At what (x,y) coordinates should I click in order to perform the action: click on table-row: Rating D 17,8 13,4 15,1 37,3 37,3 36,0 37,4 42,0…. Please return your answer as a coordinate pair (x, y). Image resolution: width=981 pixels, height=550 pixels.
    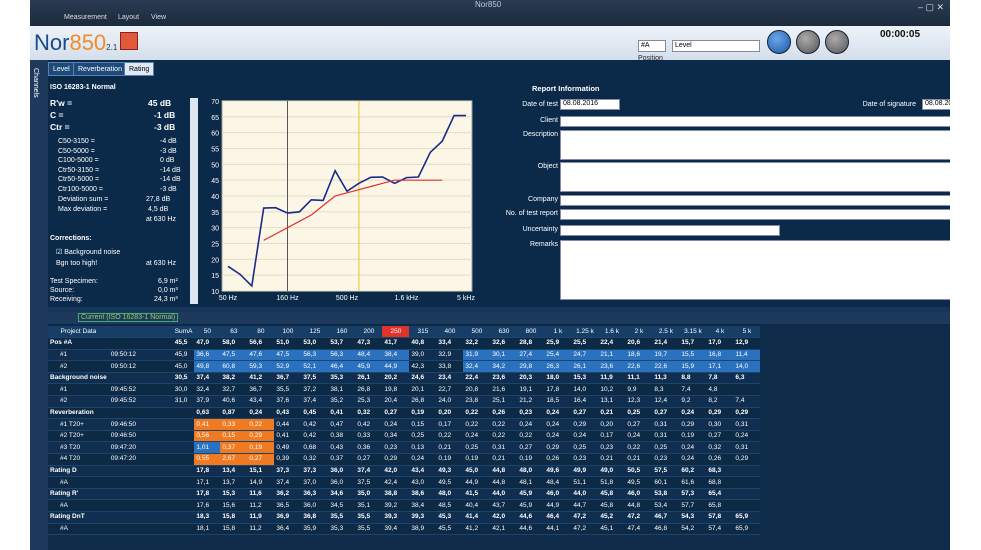
    Looking at the image, I should click on (404, 471).